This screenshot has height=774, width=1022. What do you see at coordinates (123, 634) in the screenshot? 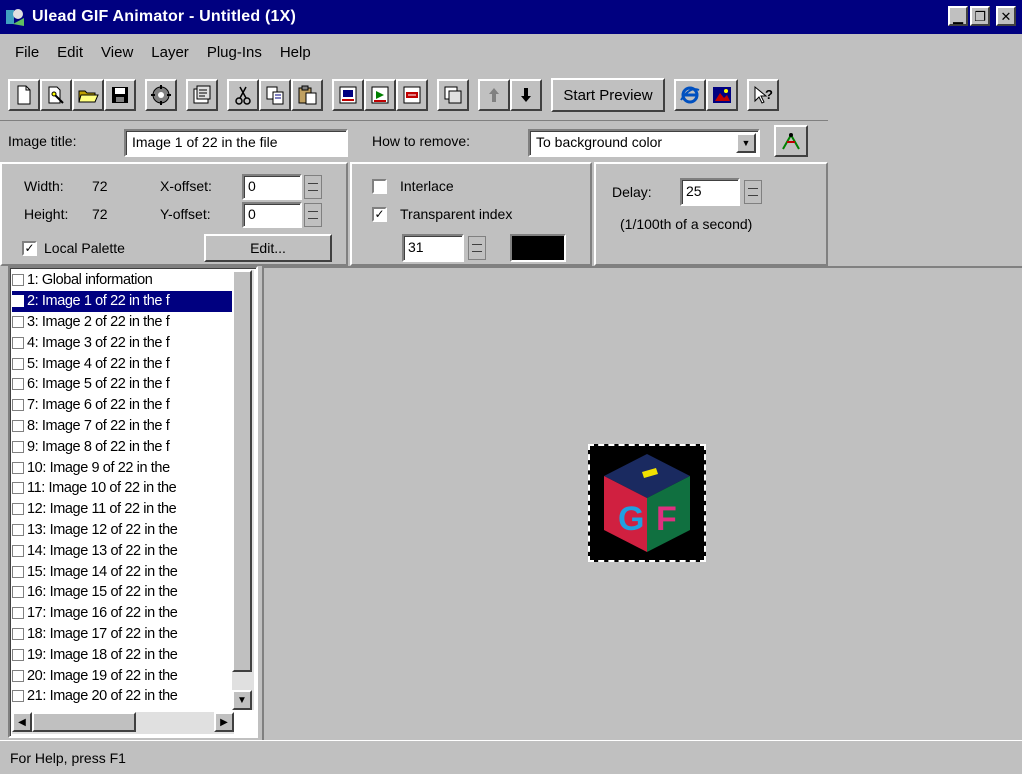
I see `layer-list-item: 18: Image 17 of 22 in the` at bounding box center [123, 634].